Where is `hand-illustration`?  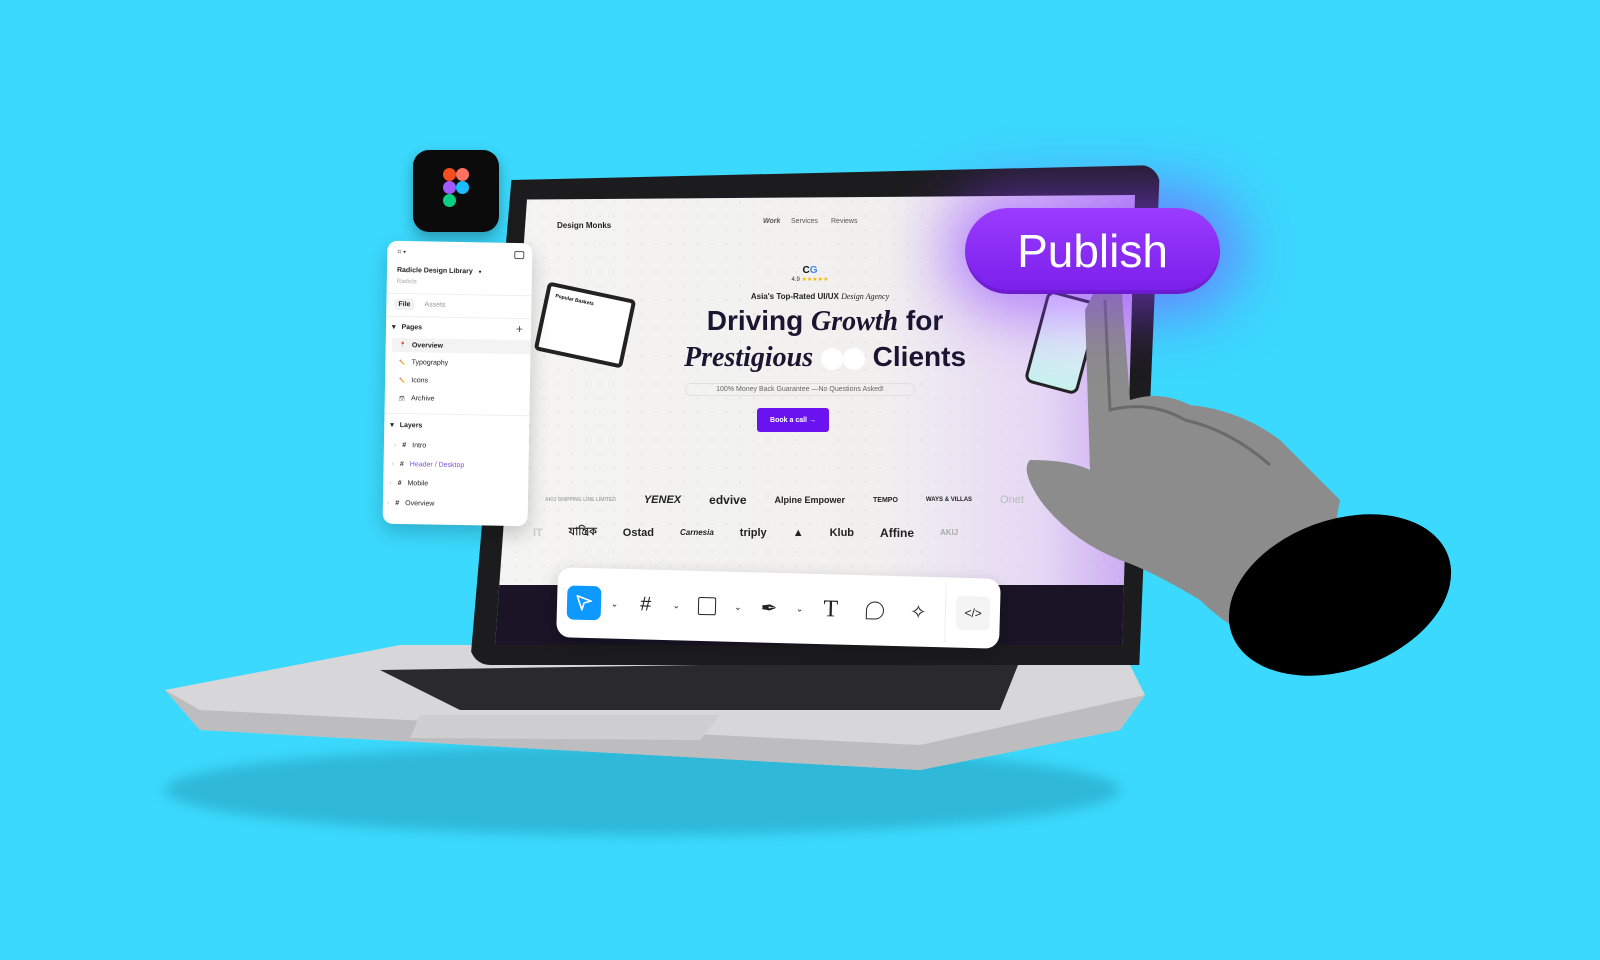
hand-illustration is located at coordinates (1239, 479).